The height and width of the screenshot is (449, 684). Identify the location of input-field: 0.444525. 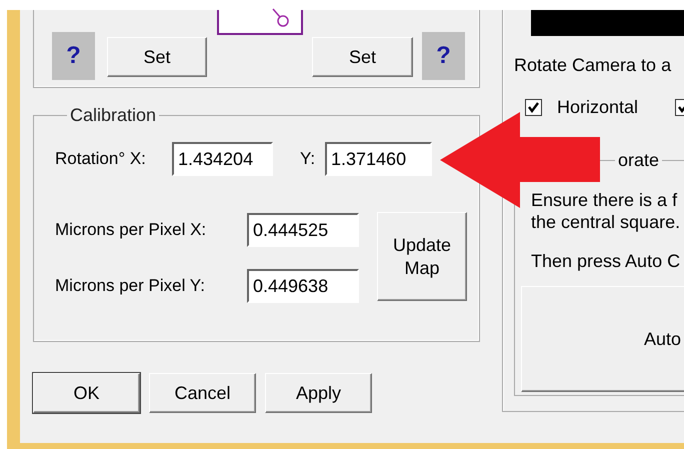
(303, 230).